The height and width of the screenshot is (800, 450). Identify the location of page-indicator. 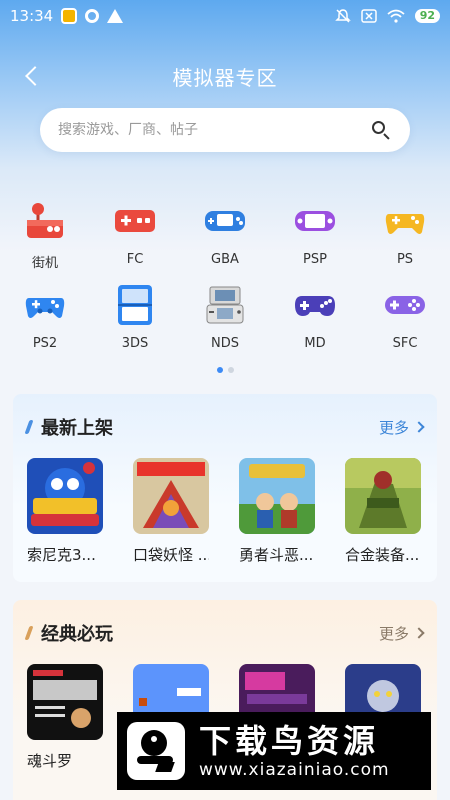
(225, 370).